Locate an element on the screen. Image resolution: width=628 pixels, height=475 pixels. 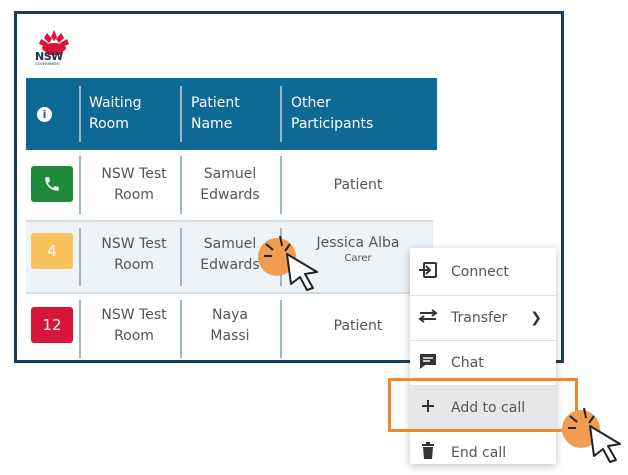
menu-item-label: Connect is located at coordinates (480, 272).